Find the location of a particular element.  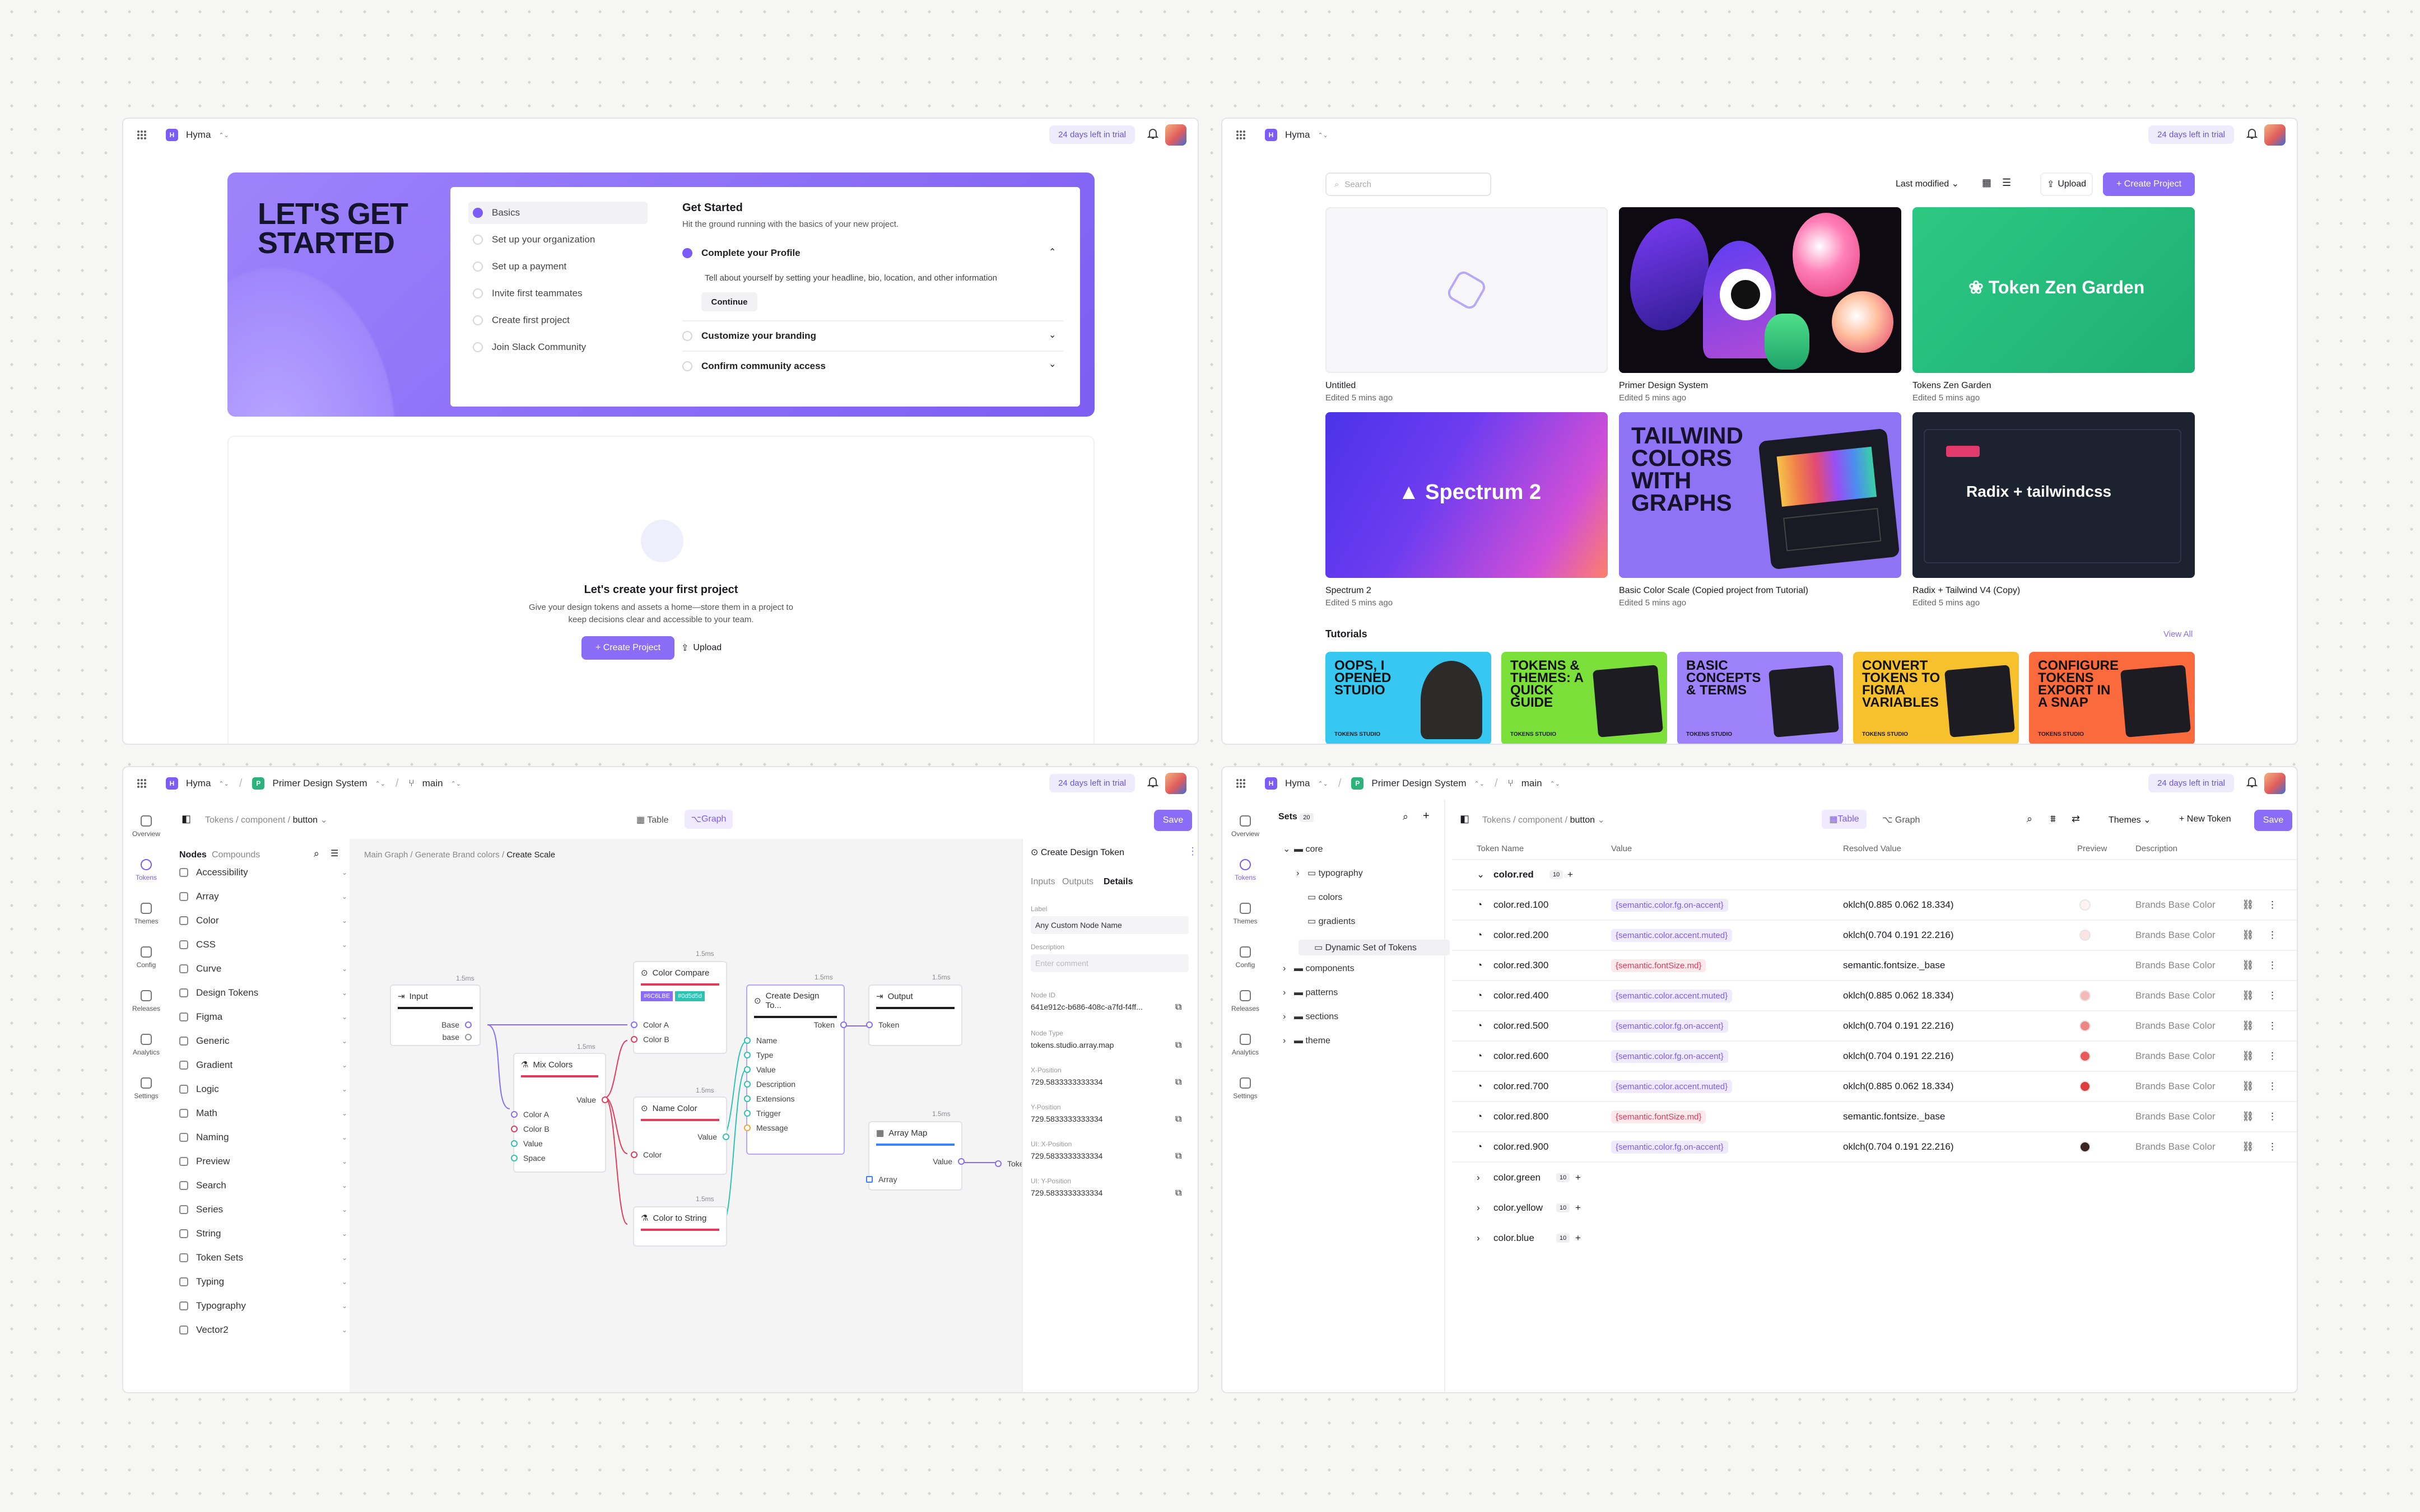

project-card-primer is located at coordinates (1760, 290).